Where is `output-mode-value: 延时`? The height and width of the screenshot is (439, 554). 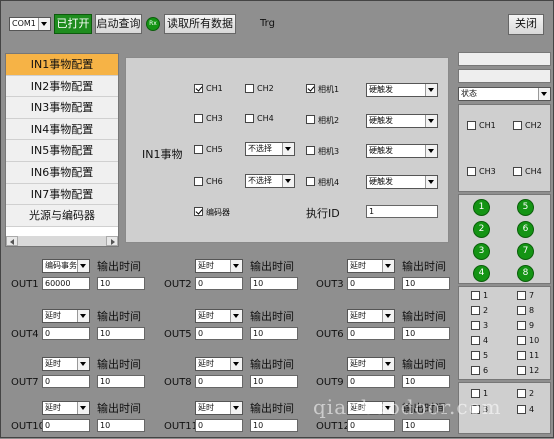
output-mode-value: 延时 is located at coordinates (53, 363).